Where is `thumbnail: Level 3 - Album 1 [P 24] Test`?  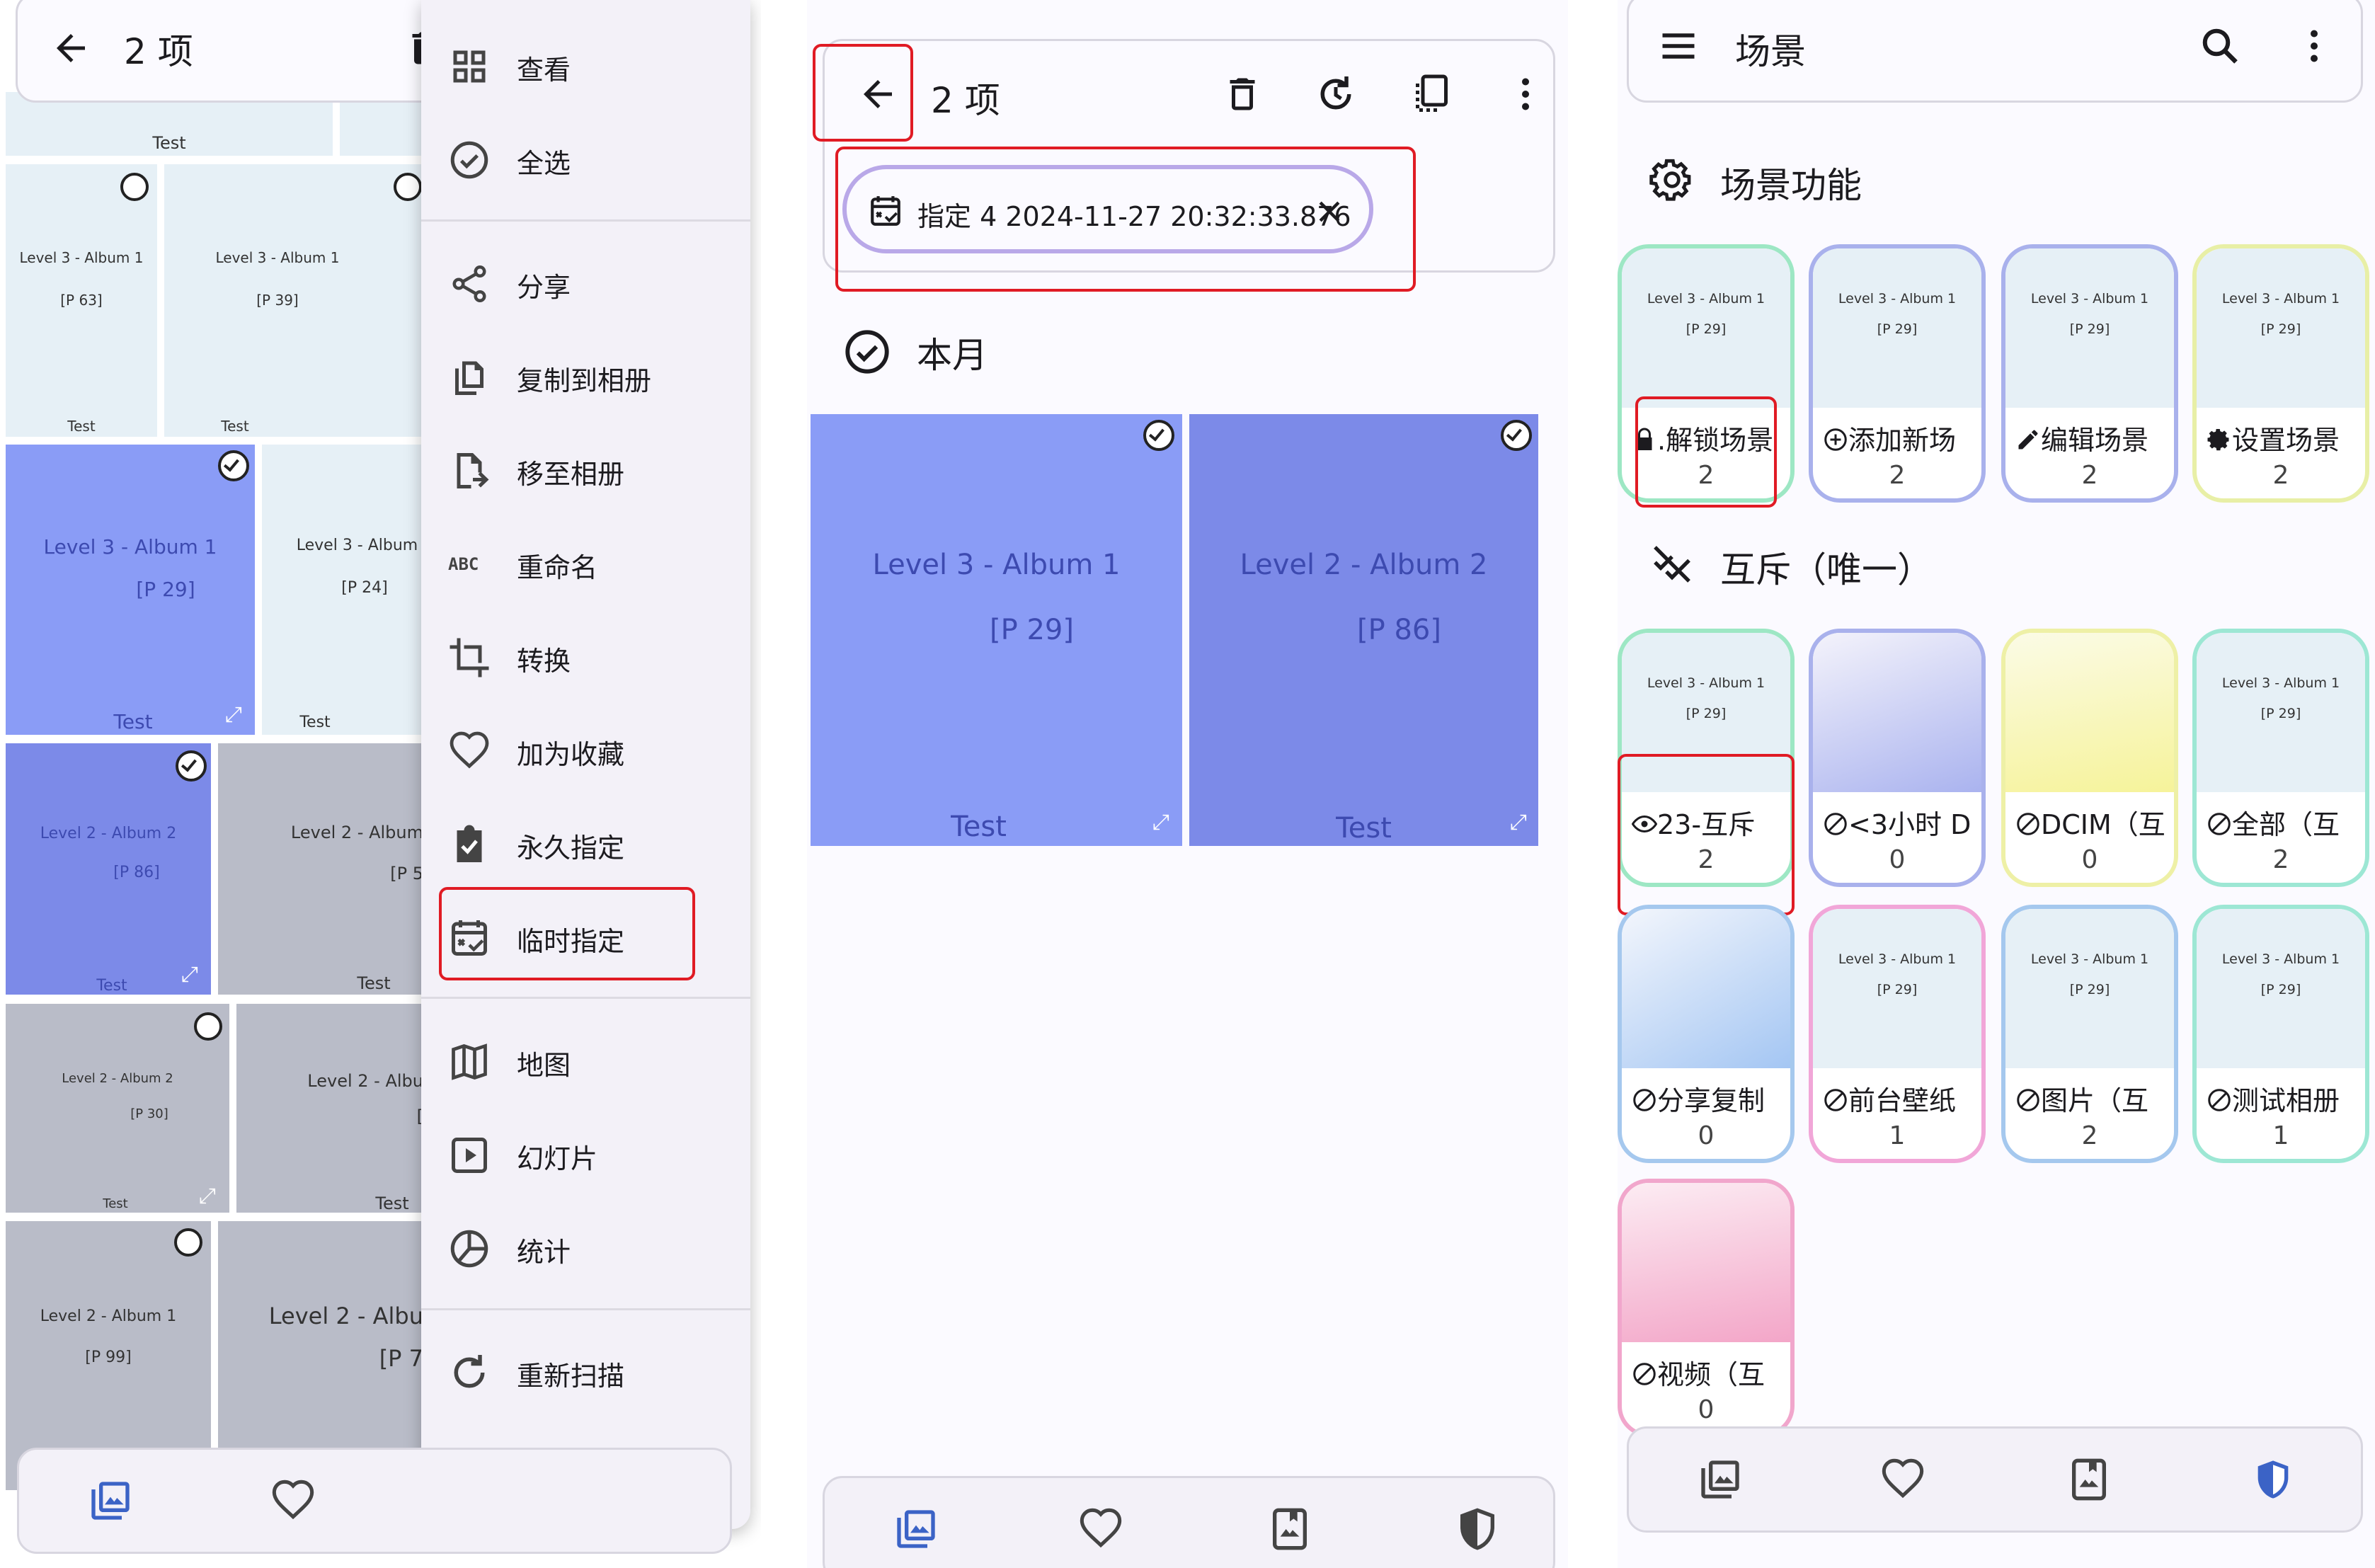
thumbnail: Level 3 - Album 1 [P 24] Test is located at coordinates (344, 590).